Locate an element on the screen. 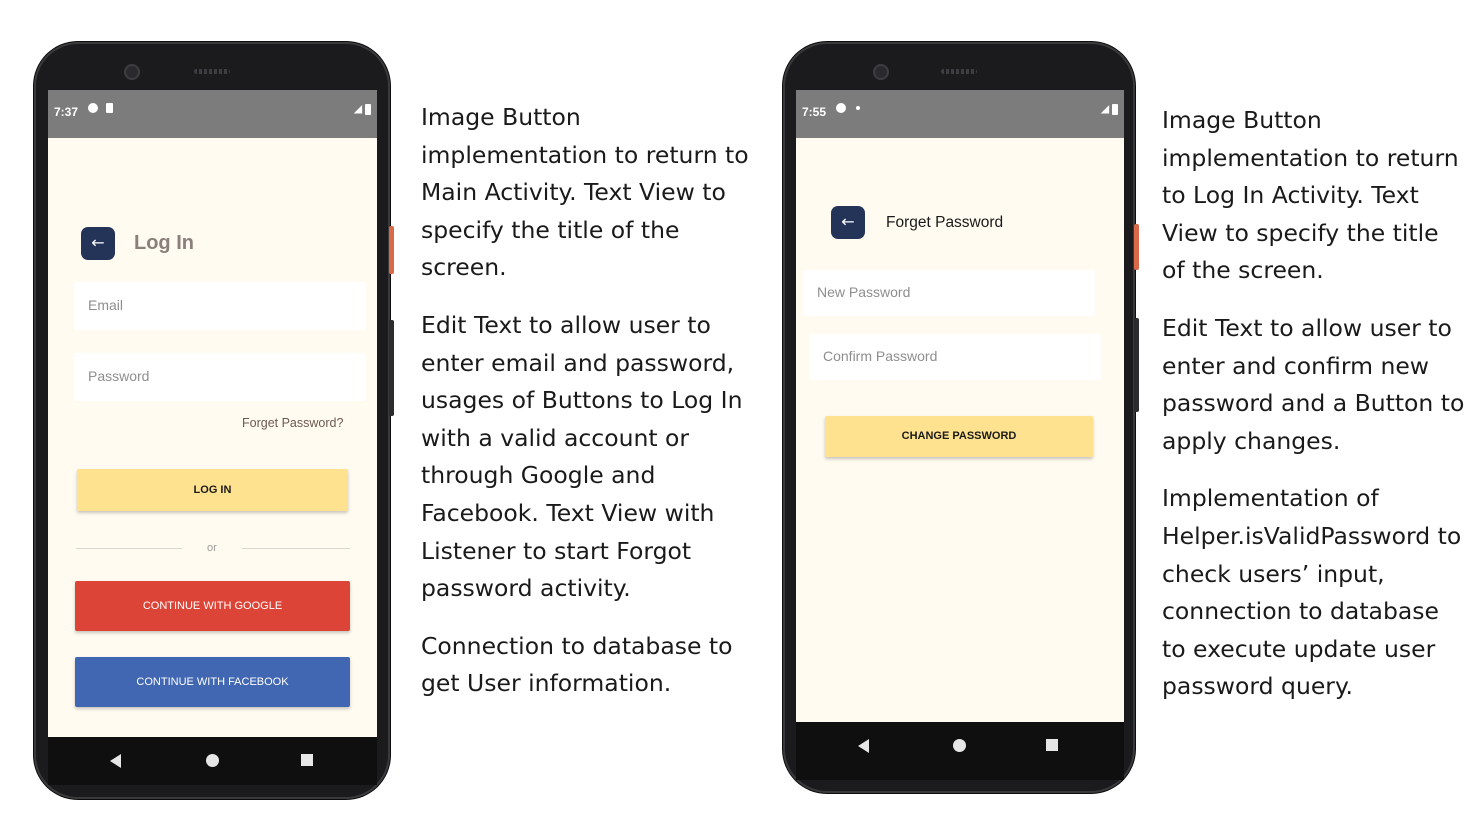  change-password-button: CHANGE PASSWORD is located at coordinates (959, 436).